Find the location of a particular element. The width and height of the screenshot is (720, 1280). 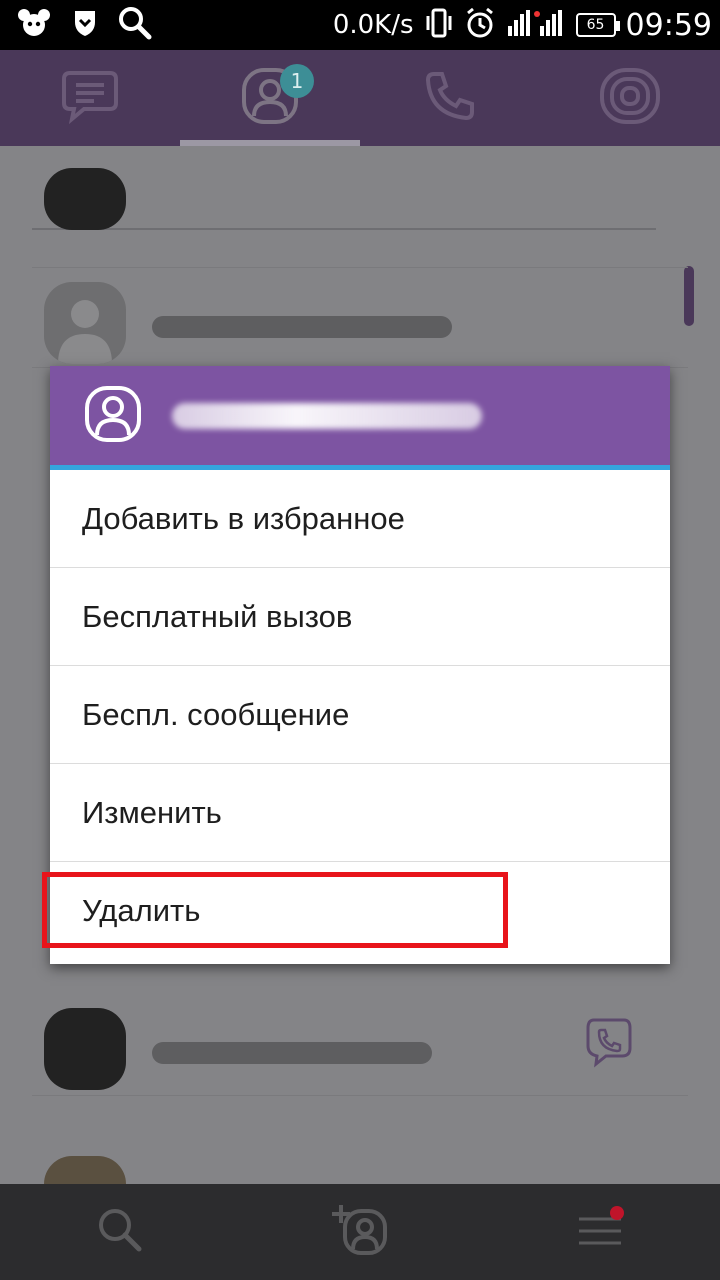

tab-calls is located at coordinates (450, 98).